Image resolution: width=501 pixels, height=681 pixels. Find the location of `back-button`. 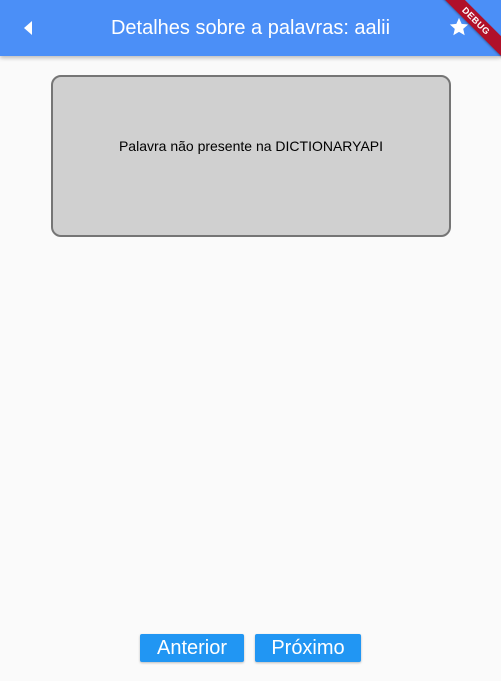

back-button is located at coordinates (28, 28).